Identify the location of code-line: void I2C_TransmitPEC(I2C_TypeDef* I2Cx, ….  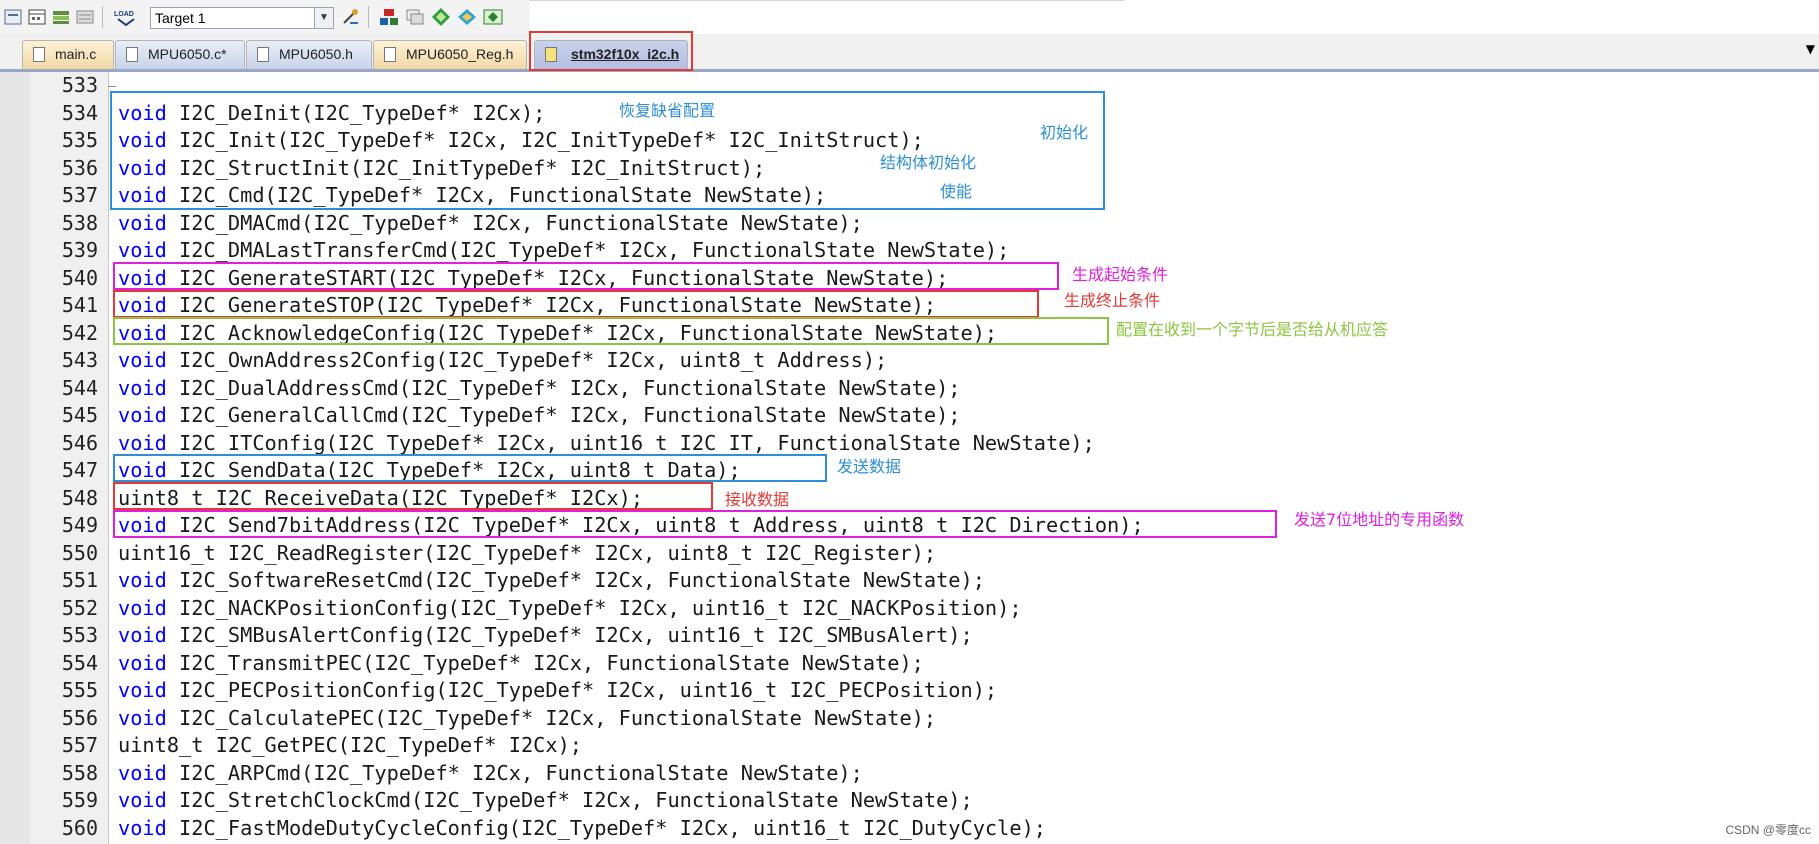
(521, 664).